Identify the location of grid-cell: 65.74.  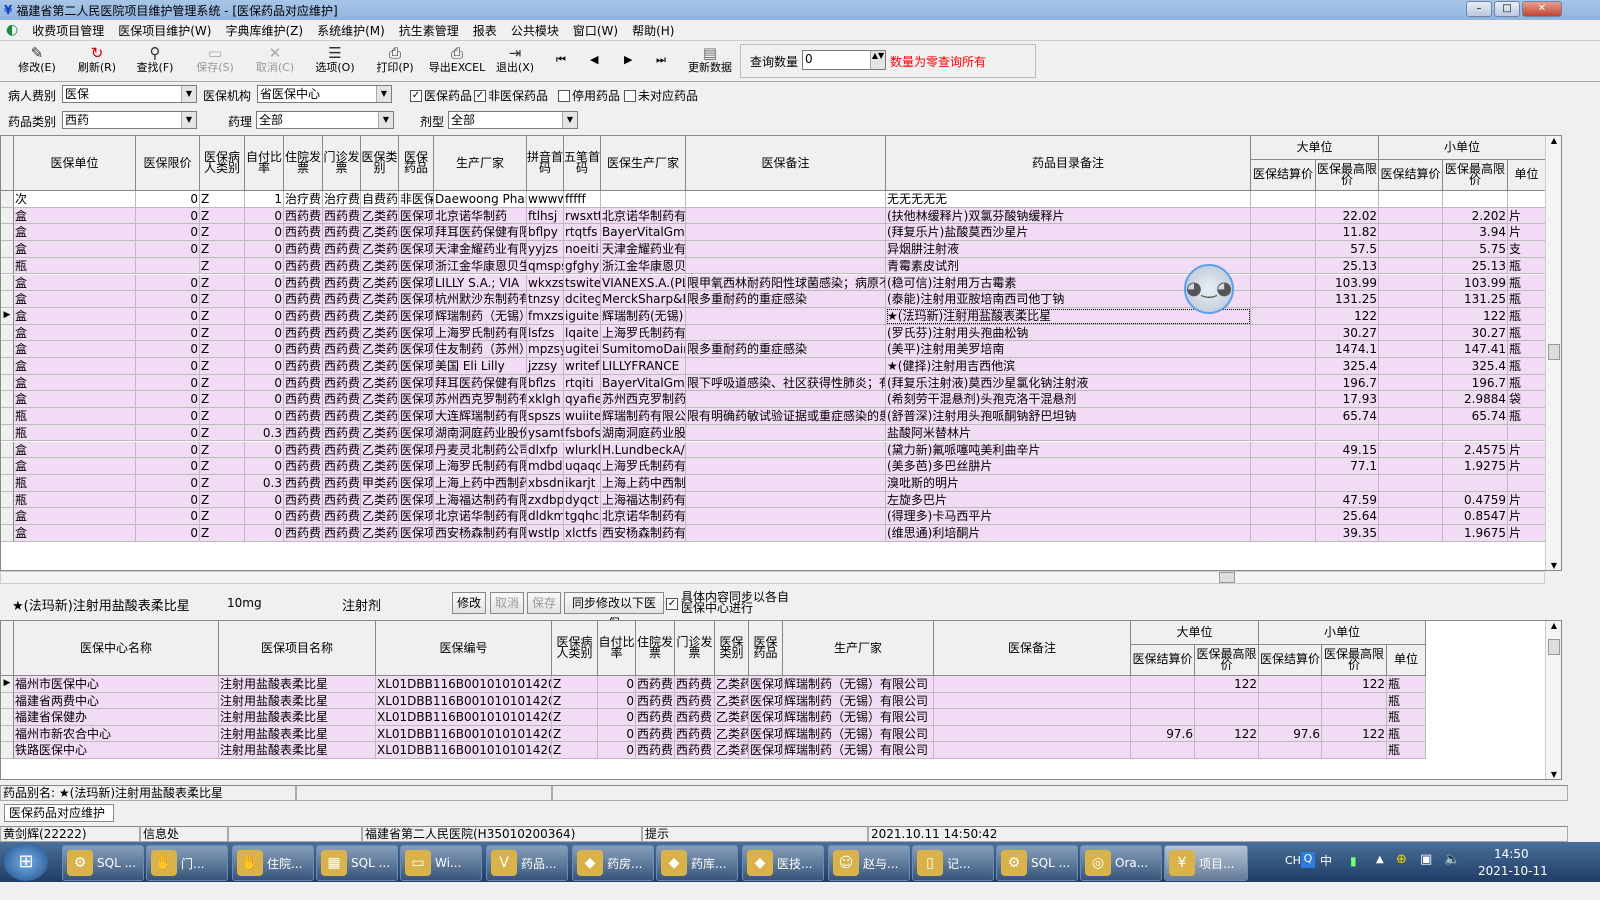
(1347, 416).